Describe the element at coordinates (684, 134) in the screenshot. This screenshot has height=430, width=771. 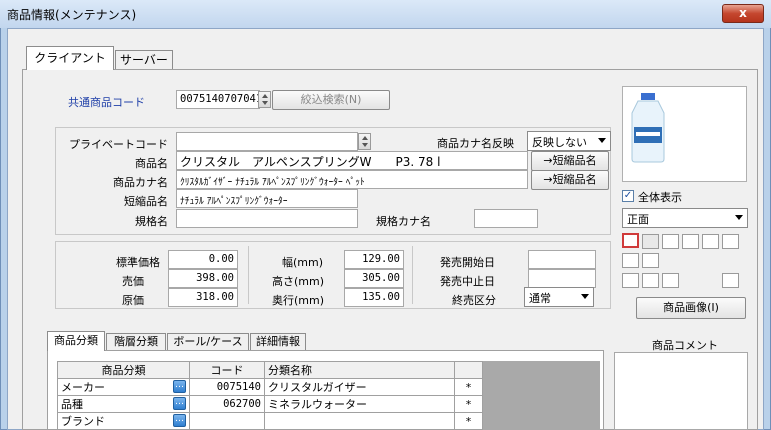
I see `product-image` at that location.